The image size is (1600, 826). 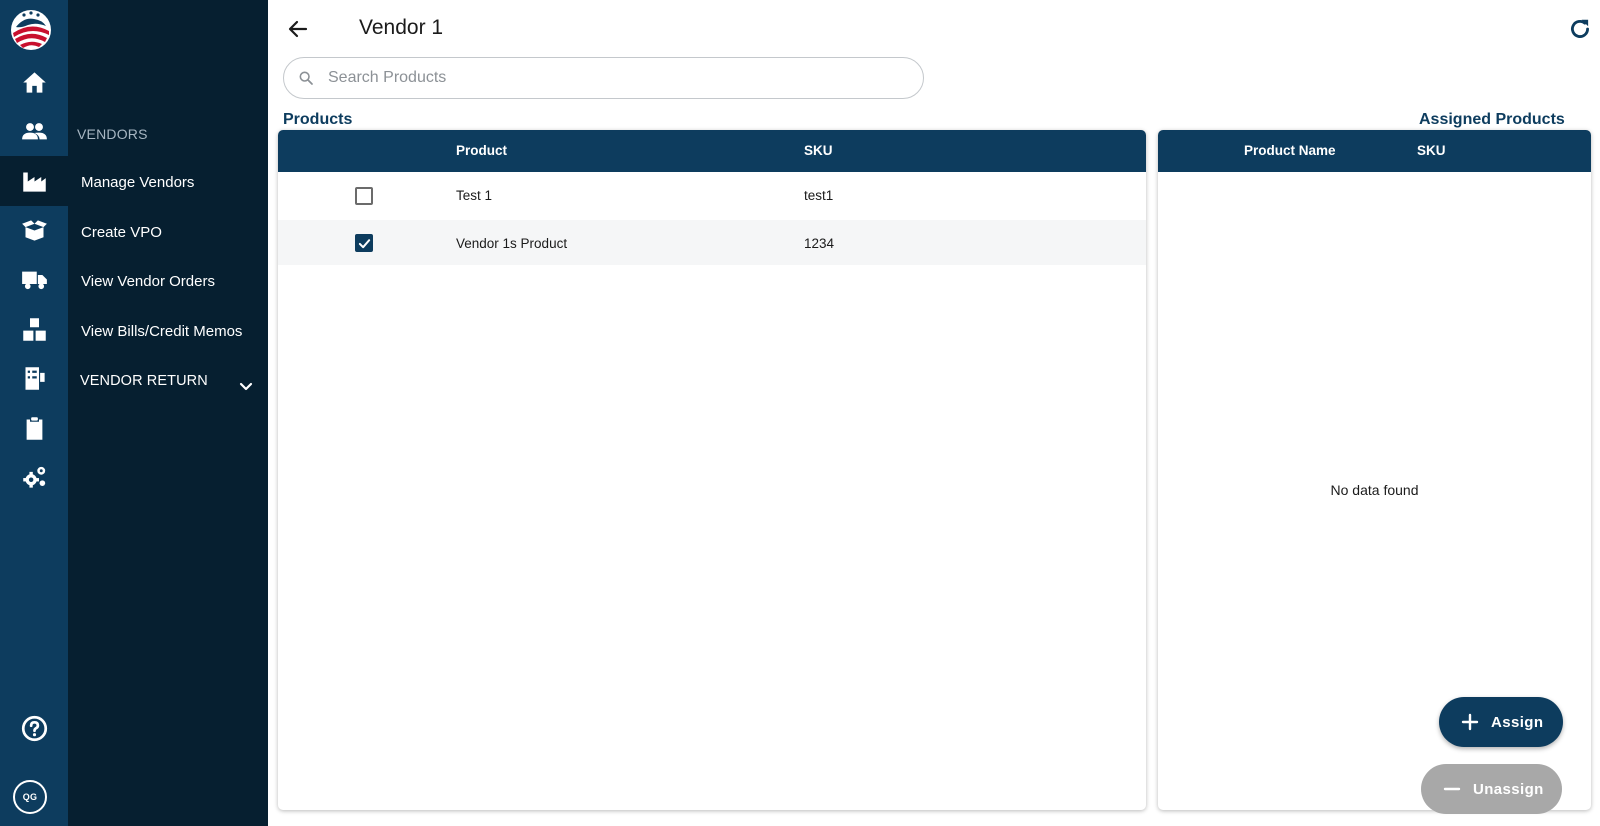 I want to click on assigned-products-label: Assigned Products, so click(x=1492, y=119).